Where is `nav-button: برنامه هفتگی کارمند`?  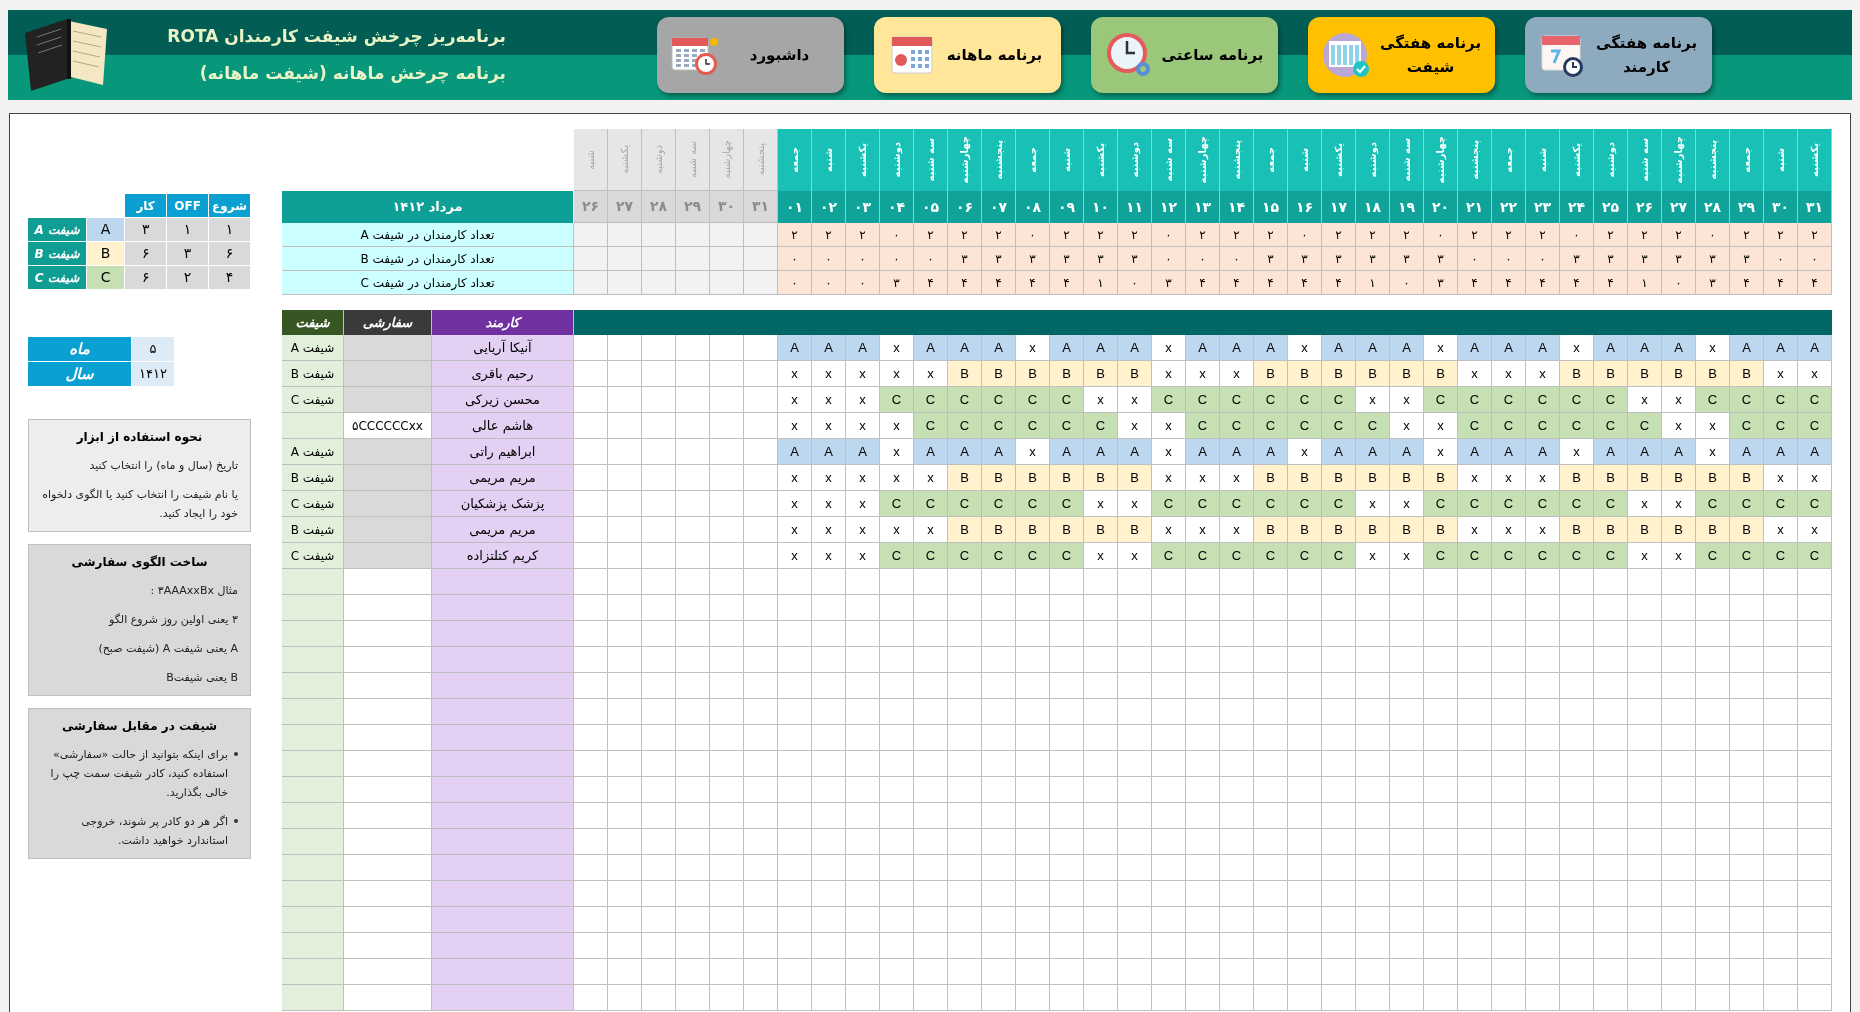
nav-button: برنامه هفتگی کارمند is located at coordinates (1618, 55).